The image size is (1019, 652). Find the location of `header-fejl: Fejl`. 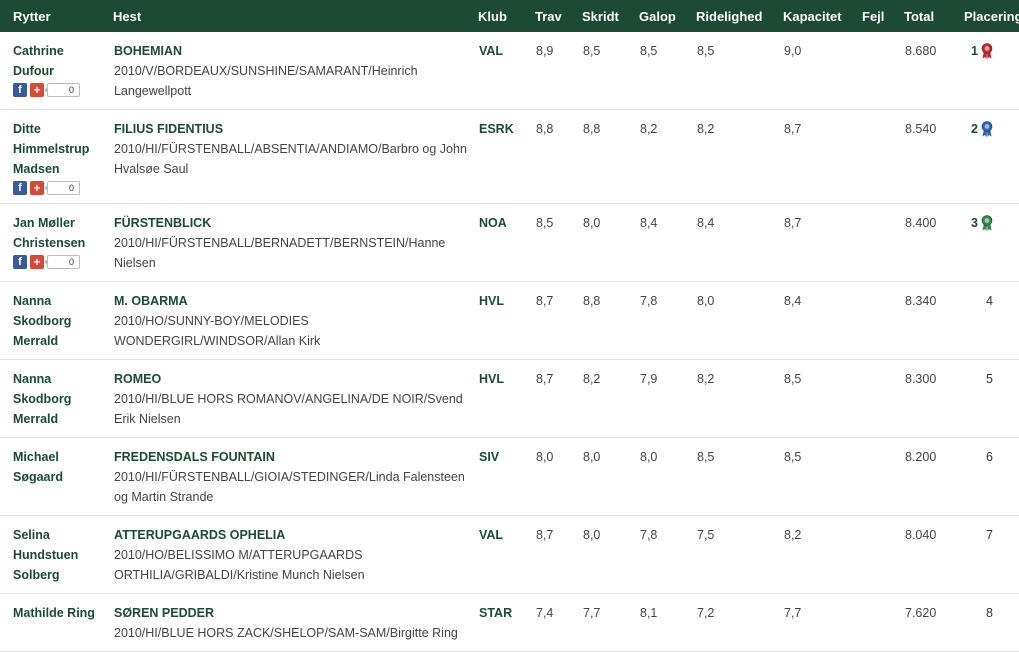

header-fejl: Fejl is located at coordinates (883, 16).